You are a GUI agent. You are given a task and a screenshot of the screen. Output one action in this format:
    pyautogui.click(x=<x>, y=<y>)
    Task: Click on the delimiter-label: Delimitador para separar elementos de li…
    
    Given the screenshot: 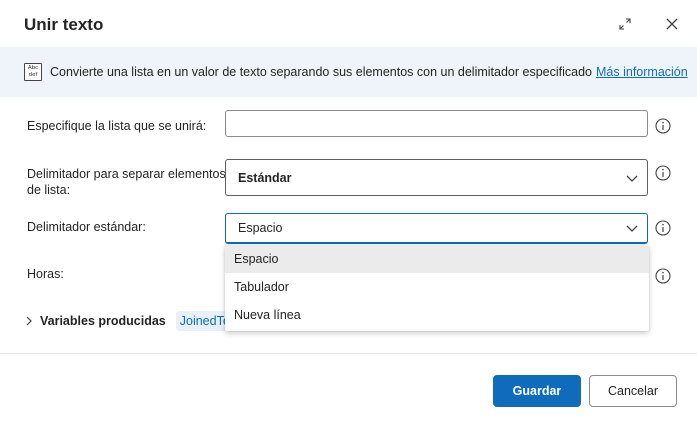 What is the action you would take?
    pyautogui.click(x=126, y=182)
    